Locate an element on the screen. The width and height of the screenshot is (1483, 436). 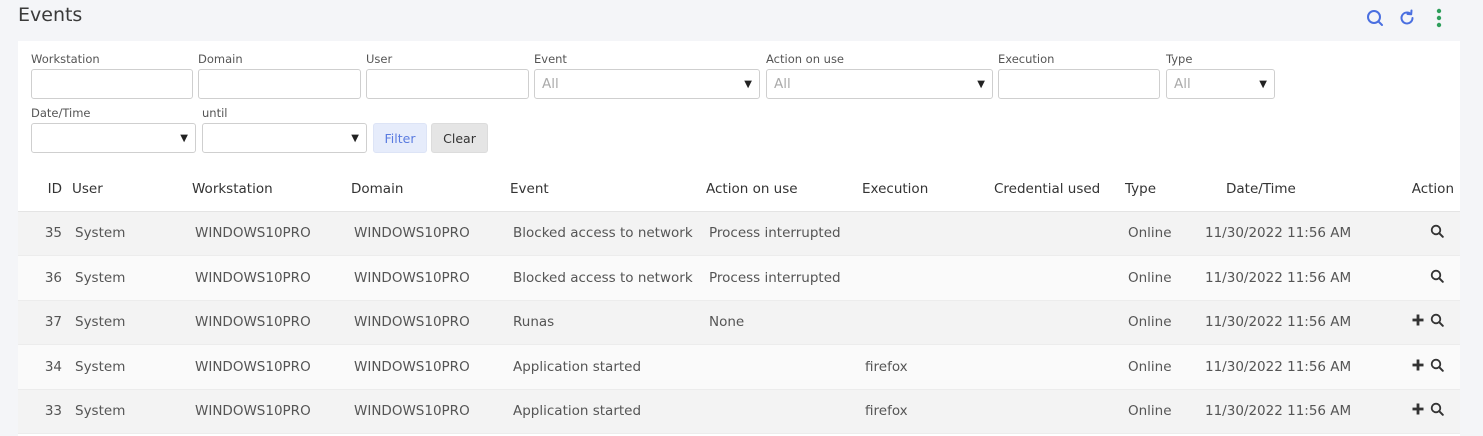
column-header-user: User is located at coordinates (132, 190).